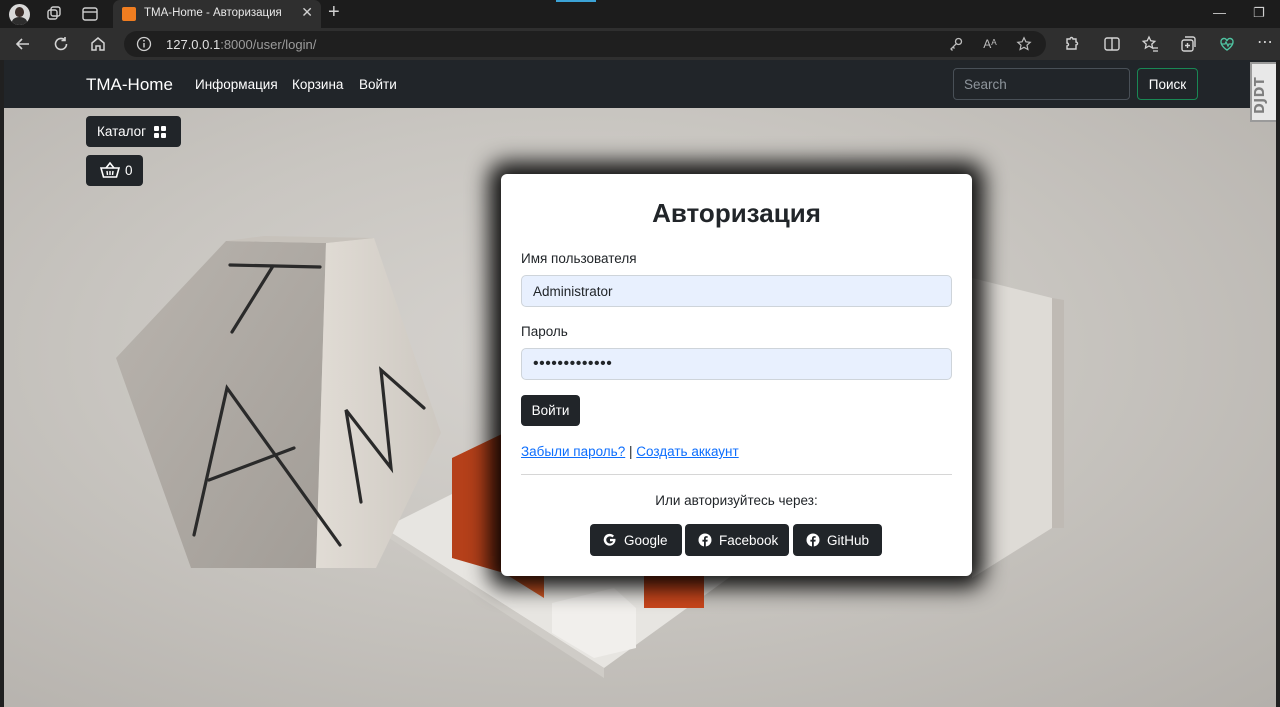  I want to click on collections-icon, so click(1188, 44).